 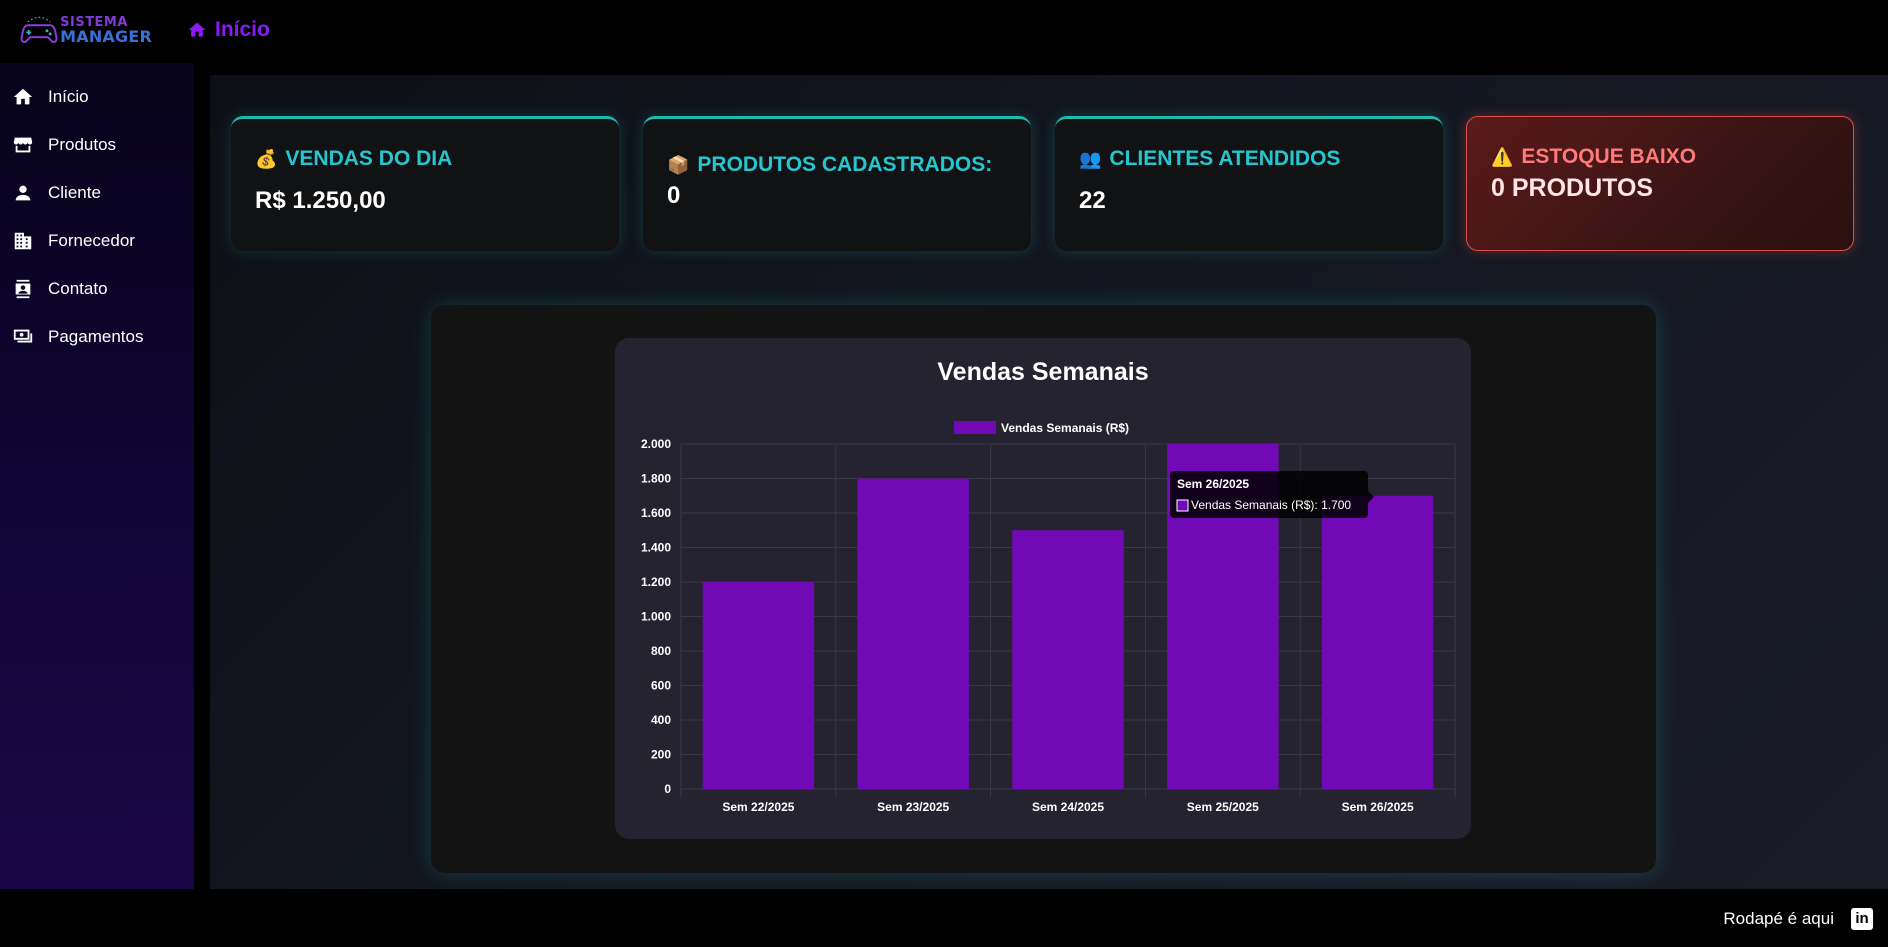 What do you see at coordinates (242, 29) in the screenshot?
I see `page-title-text: Início` at bounding box center [242, 29].